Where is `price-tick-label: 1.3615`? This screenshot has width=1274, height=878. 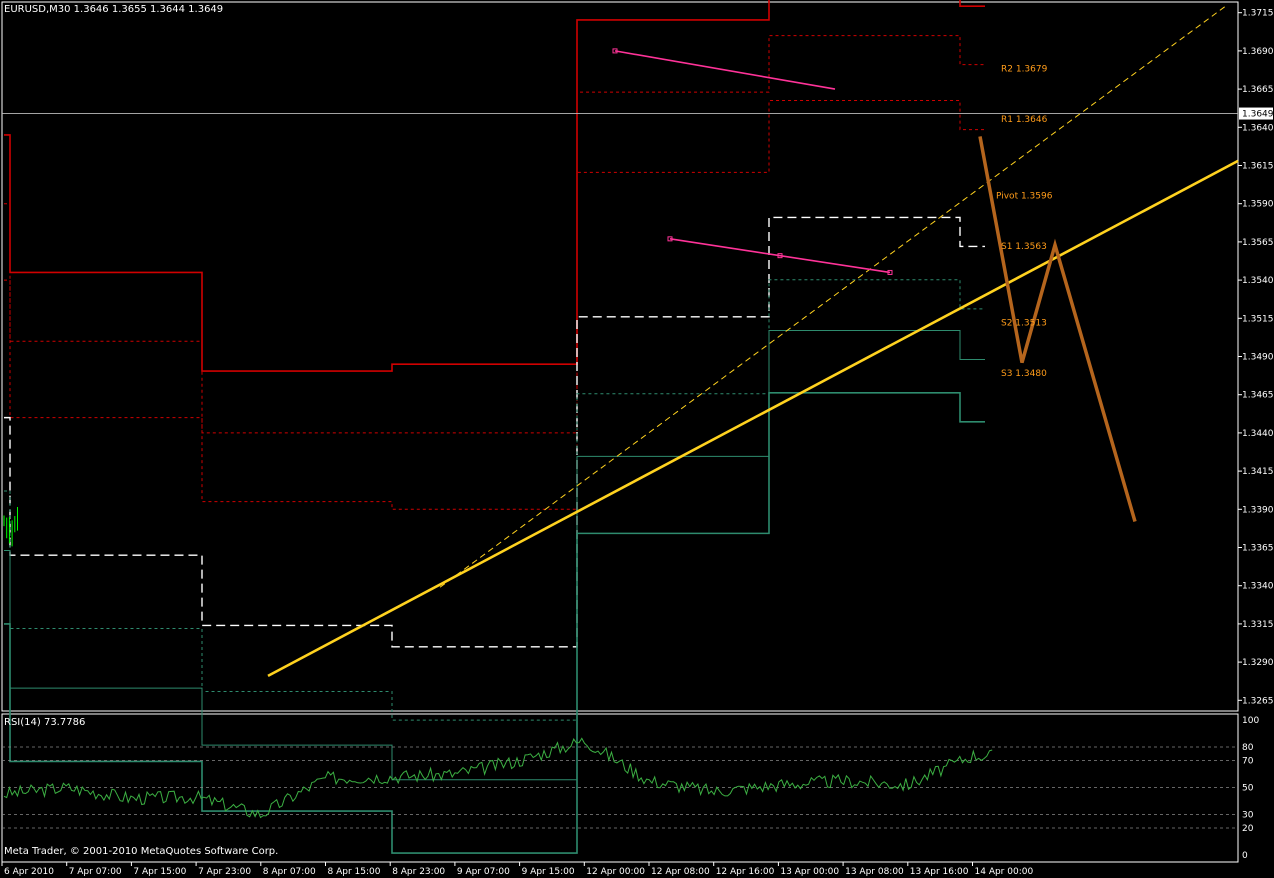
price-tick-label: 1.3615 is located at coordinates (1258, 166).